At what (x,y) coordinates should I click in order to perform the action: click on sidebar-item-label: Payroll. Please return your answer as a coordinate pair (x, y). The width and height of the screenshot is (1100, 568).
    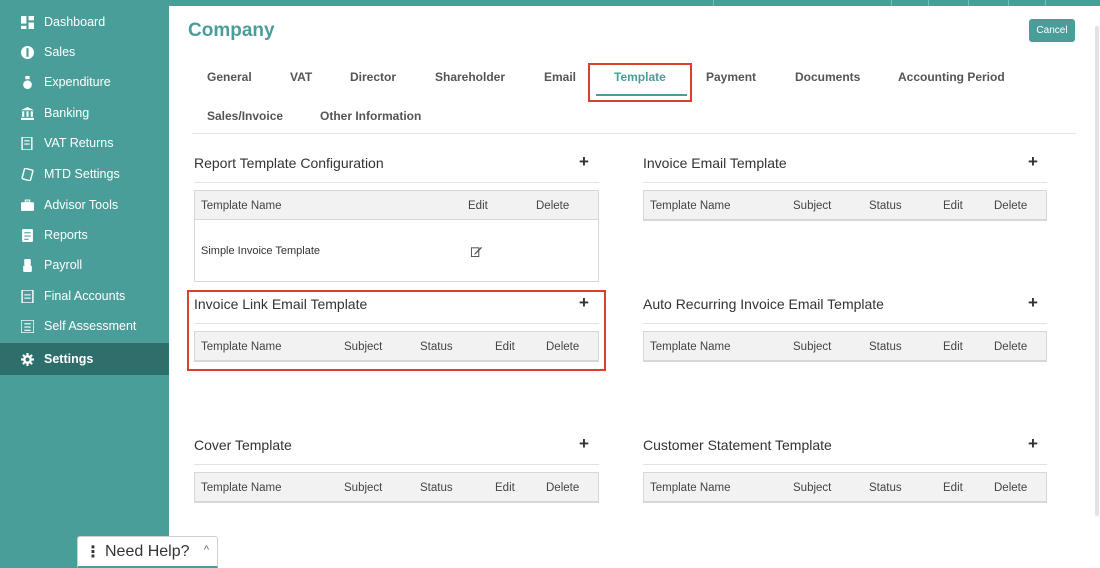
    Looking at the image, I should click on (63, 265).